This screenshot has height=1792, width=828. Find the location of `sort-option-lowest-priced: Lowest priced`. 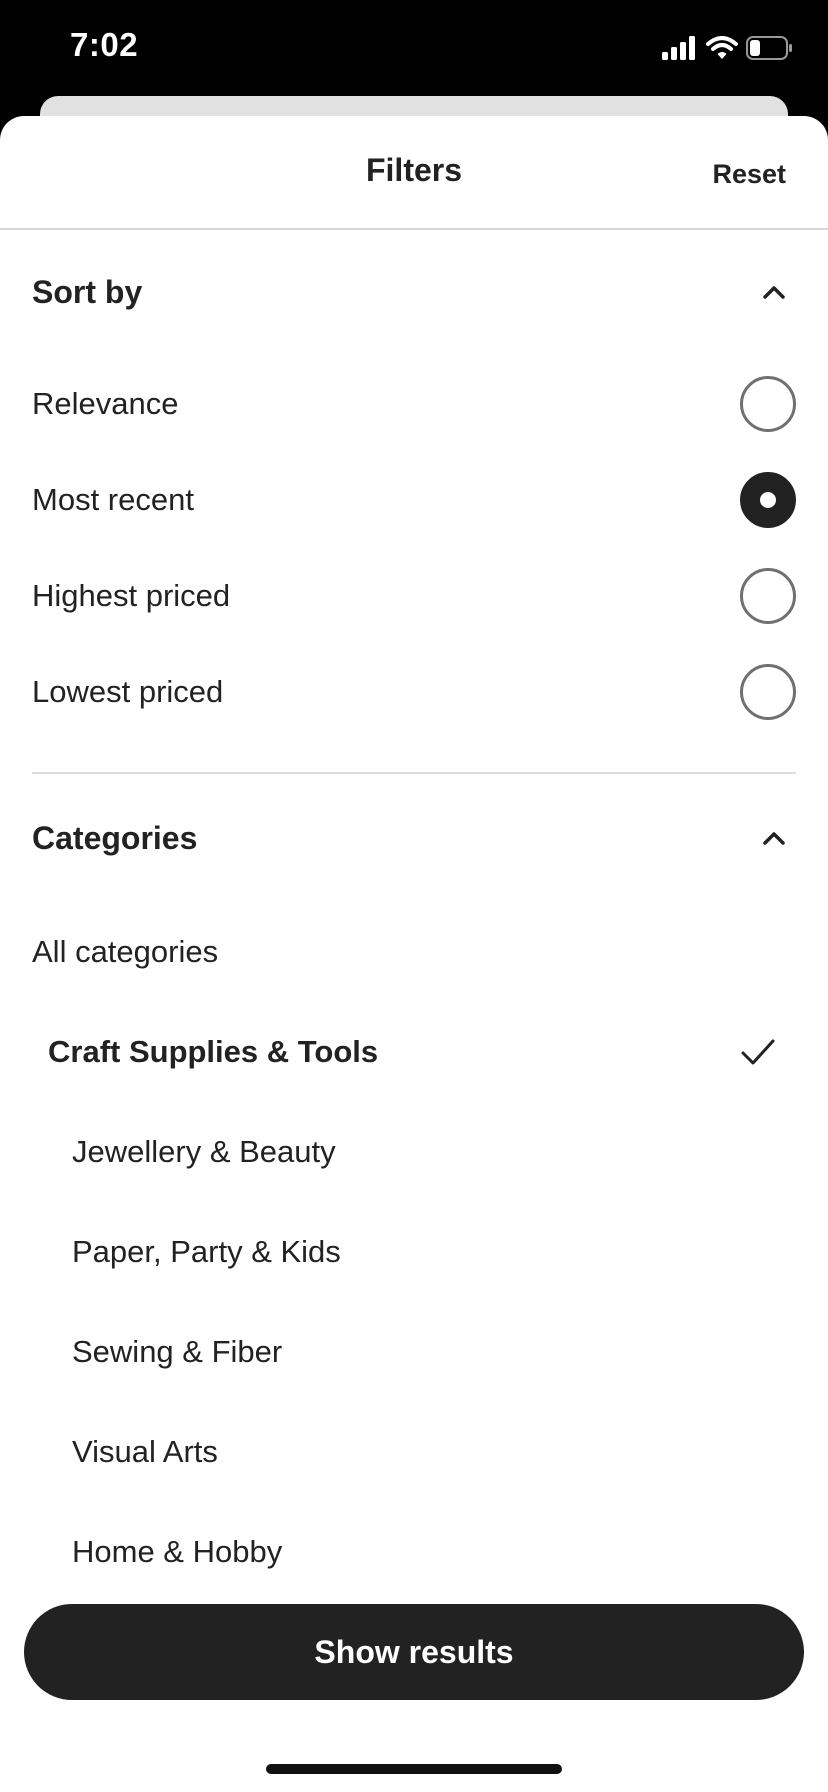

sort-option-lowest-priced: Lowest priced is located at coordinates (414, 692).